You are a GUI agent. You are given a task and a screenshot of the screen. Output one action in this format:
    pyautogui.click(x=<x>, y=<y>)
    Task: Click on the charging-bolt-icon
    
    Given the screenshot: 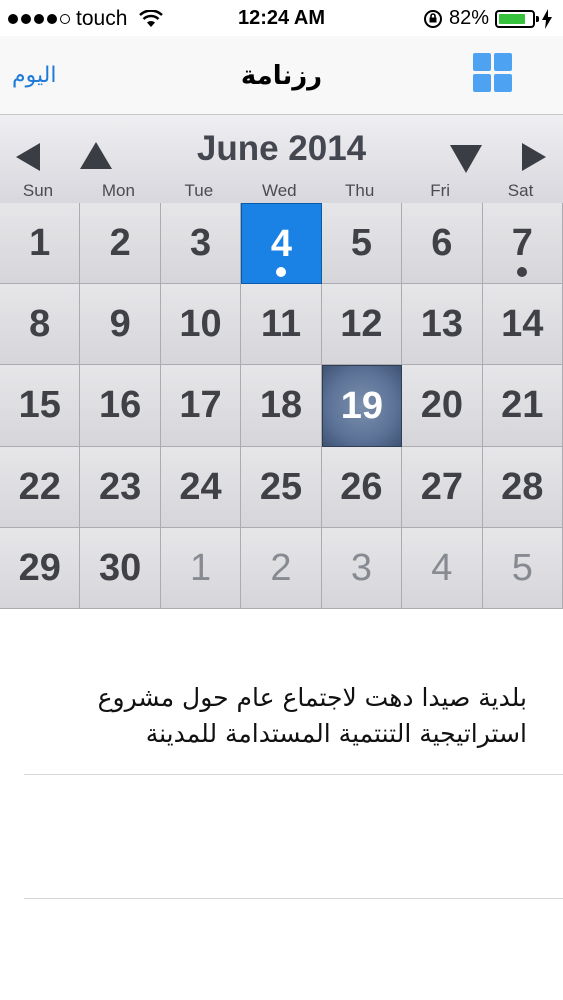 What is the action you would take?
    pyautogui.click(x=547, y=18)
    